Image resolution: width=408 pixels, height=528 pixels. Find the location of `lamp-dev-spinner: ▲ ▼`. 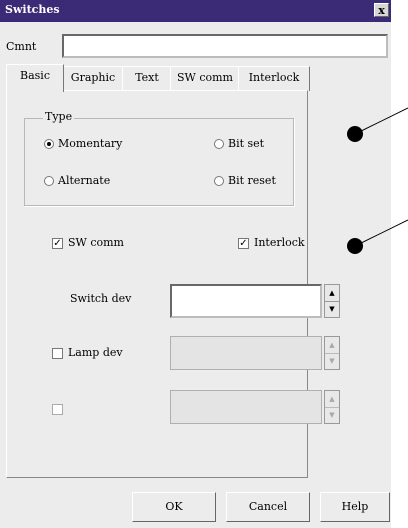

lamp-dev-spinner: ▲ ▼ is located at coordinates (332, 353).